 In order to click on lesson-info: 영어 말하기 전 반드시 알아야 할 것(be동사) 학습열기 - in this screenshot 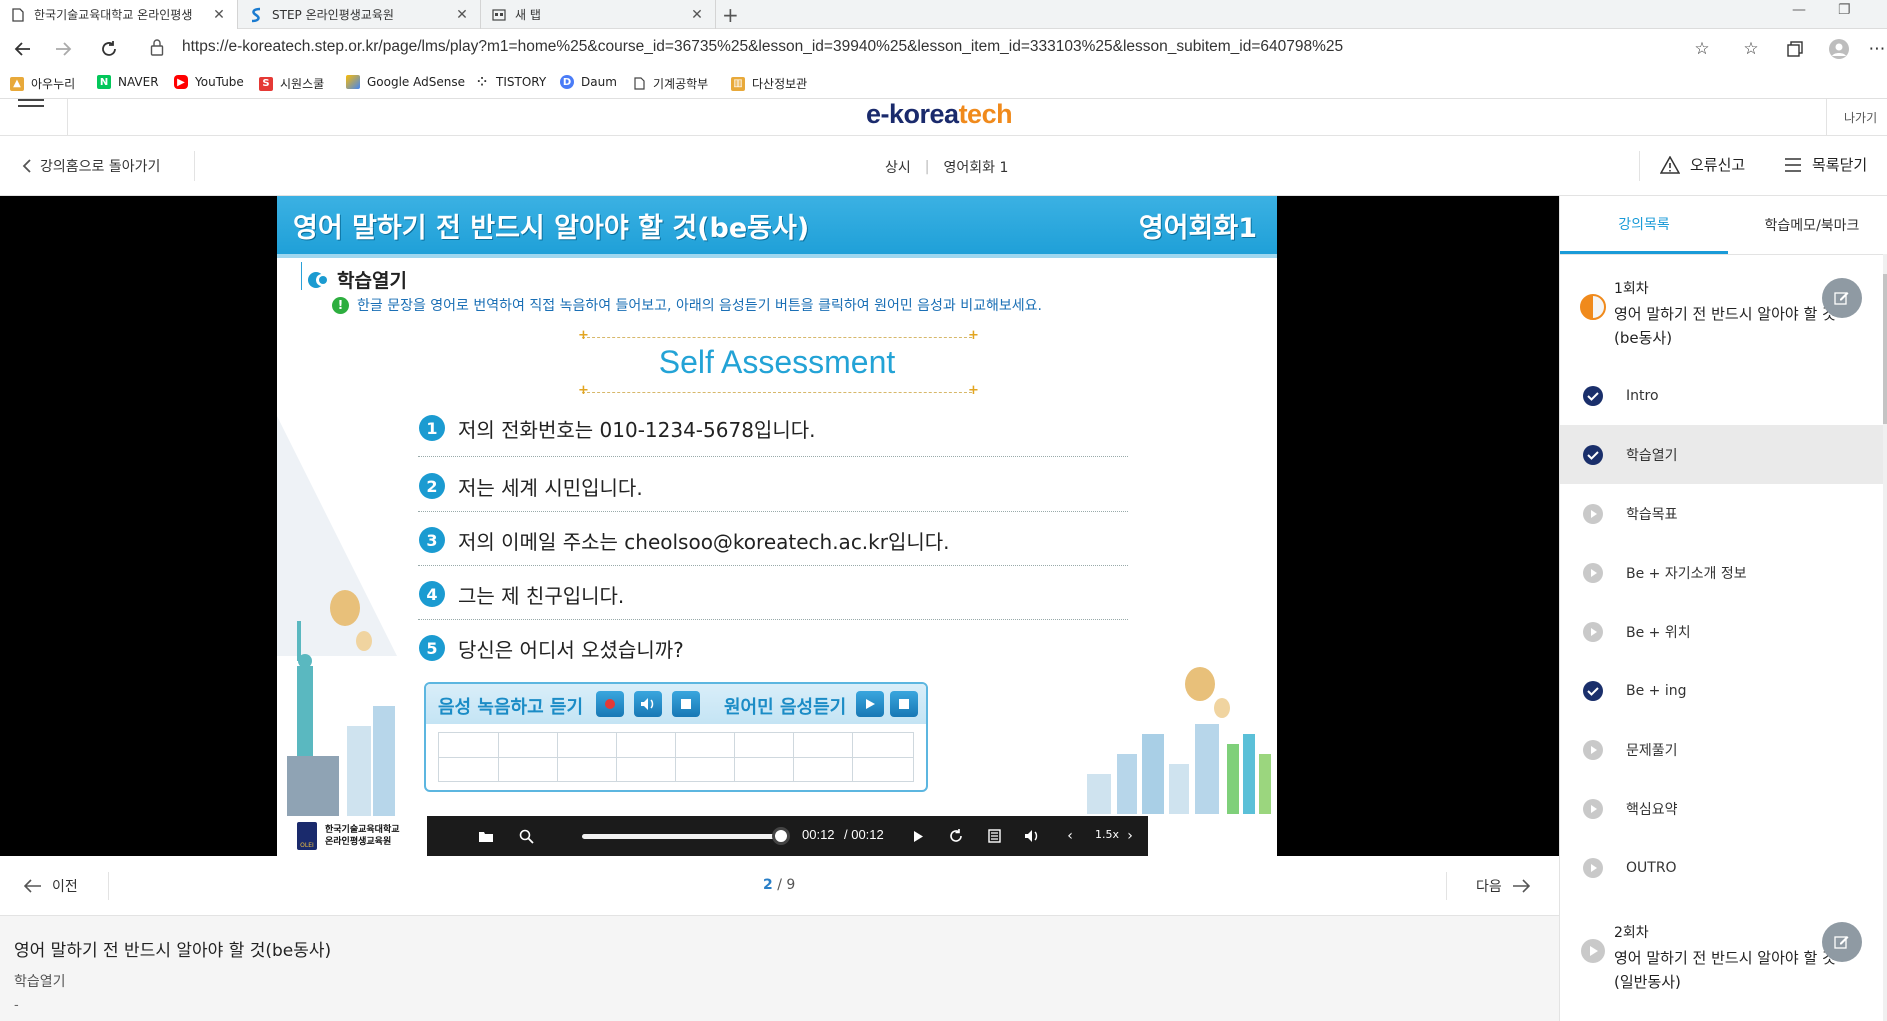, I will do `click(779, 968)`.